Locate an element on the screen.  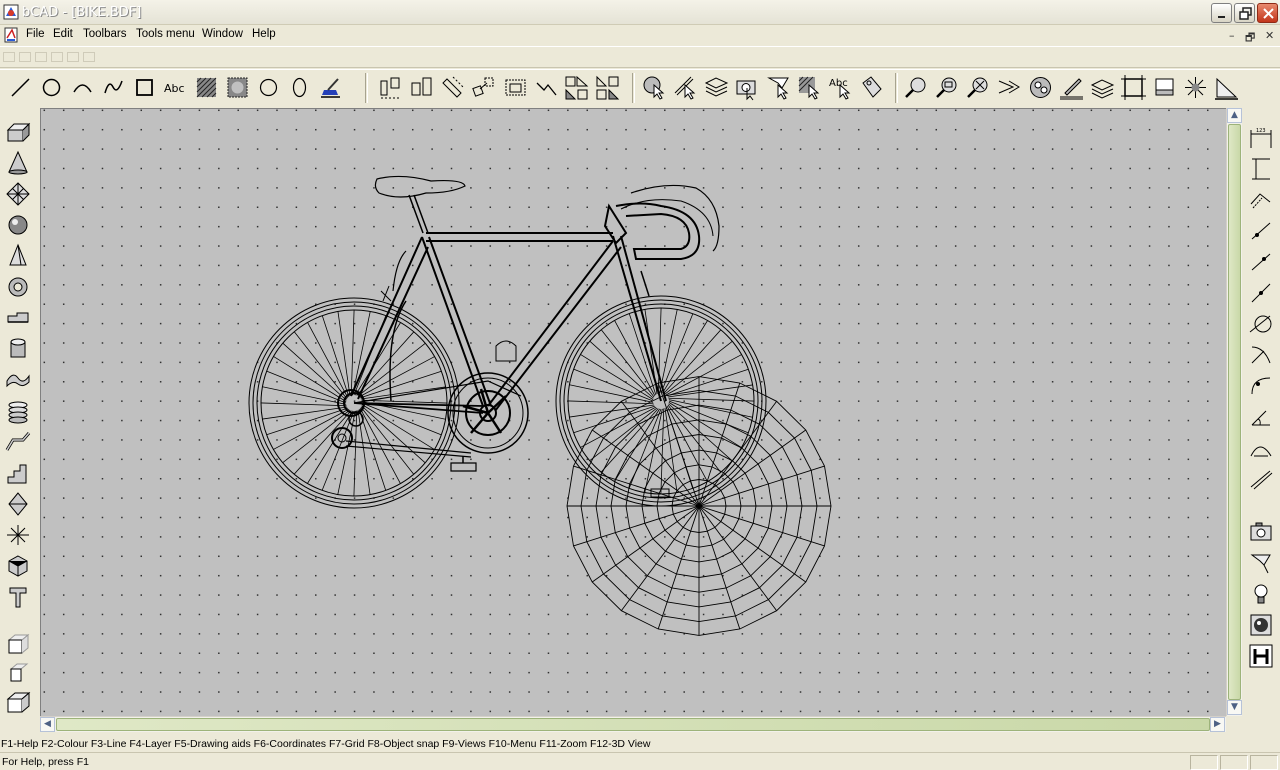
scroll-right-arrow: ▶ is located at coordinates (1217, 724).